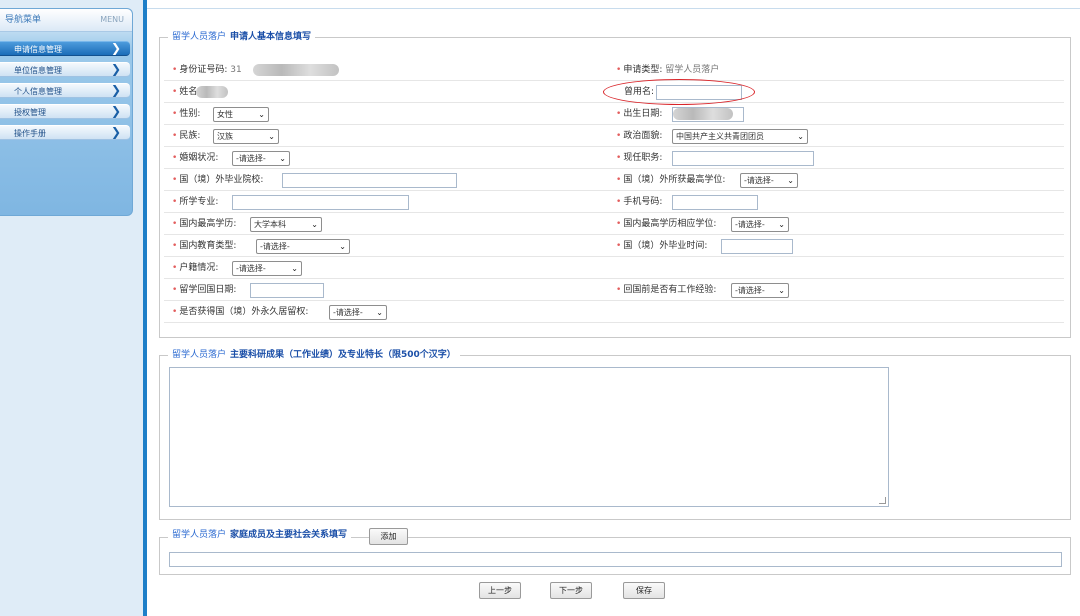 Image resolution: width=1080 pixels, height=616 pixels. What do you see at coordinates (303, 246) in the screenshot?
I see `domestic-edu-type-select: -请选择- ⌄` at bounding box center [303, 246].